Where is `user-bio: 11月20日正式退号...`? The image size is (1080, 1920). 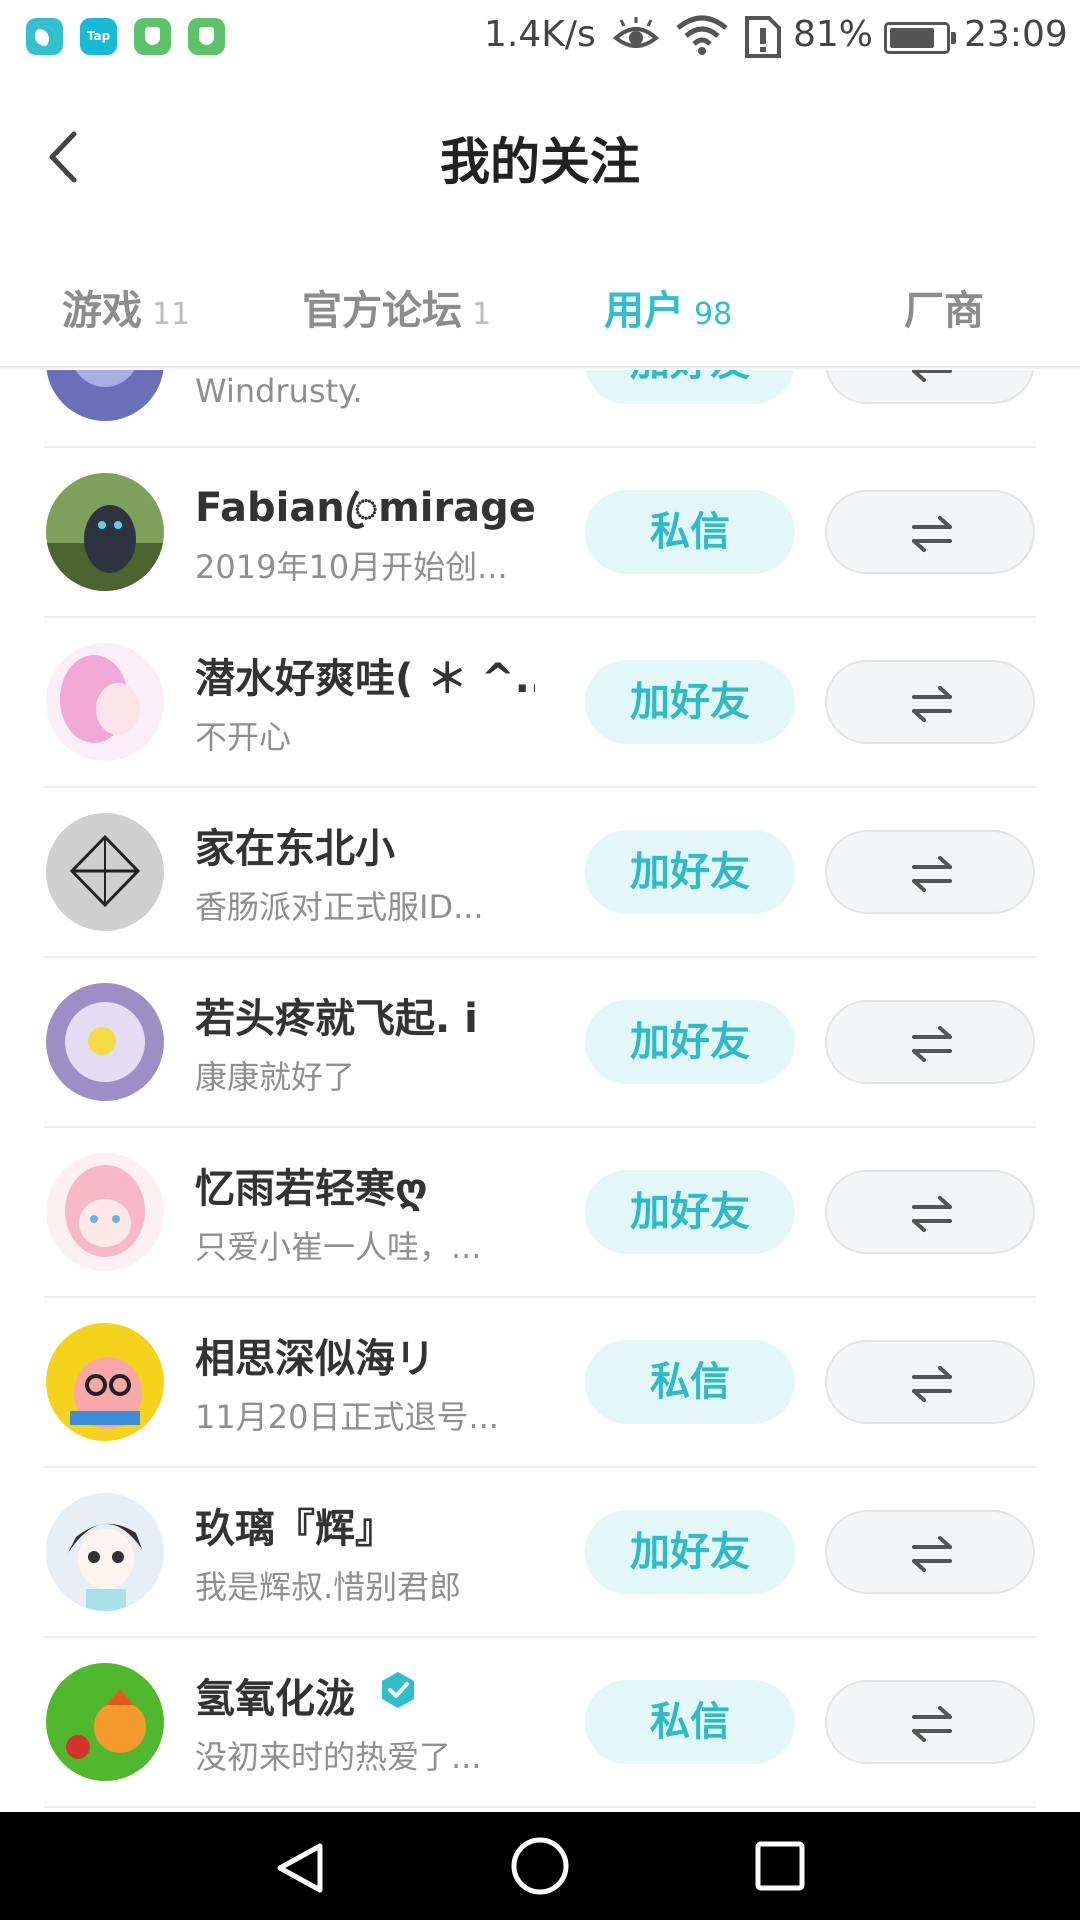
user-bio: 11月20日正式退号... is located at coordinates (347, 1417).